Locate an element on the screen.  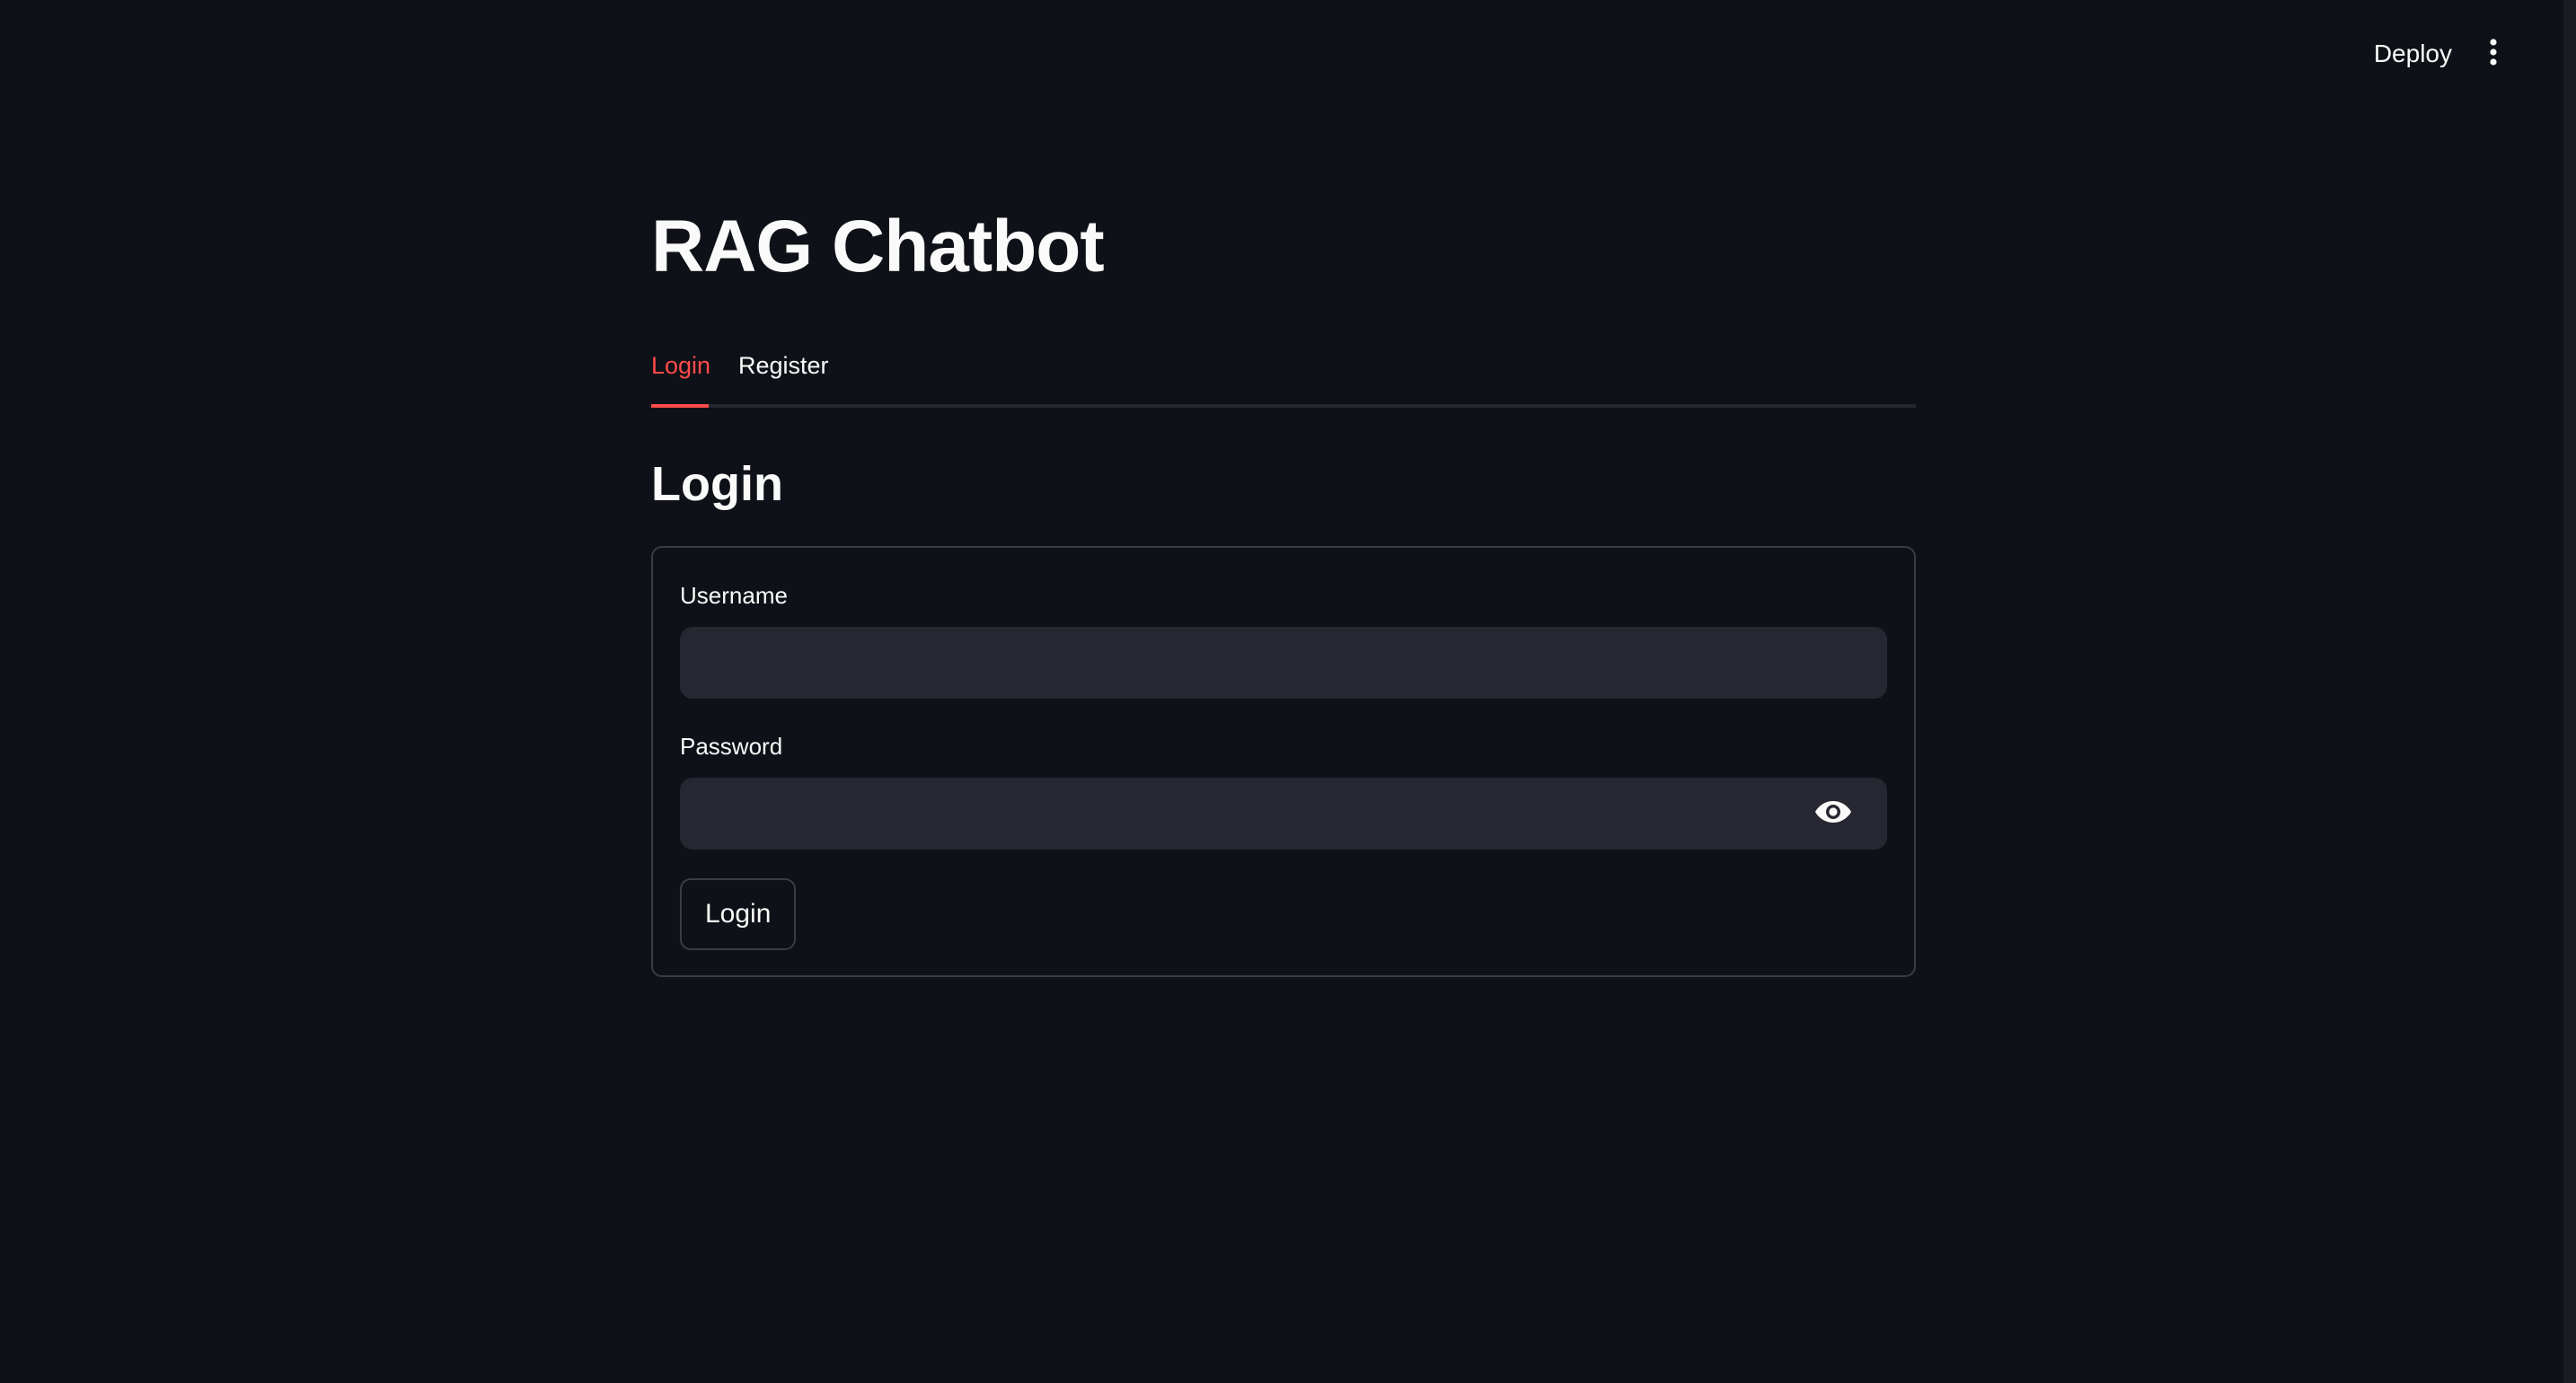
tab-login: Login is located at coordinates (680, 374).